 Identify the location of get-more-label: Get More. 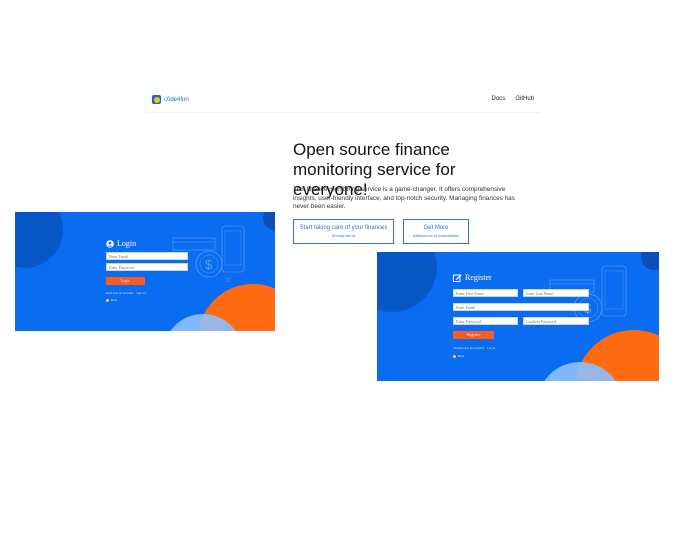
(436, 228).